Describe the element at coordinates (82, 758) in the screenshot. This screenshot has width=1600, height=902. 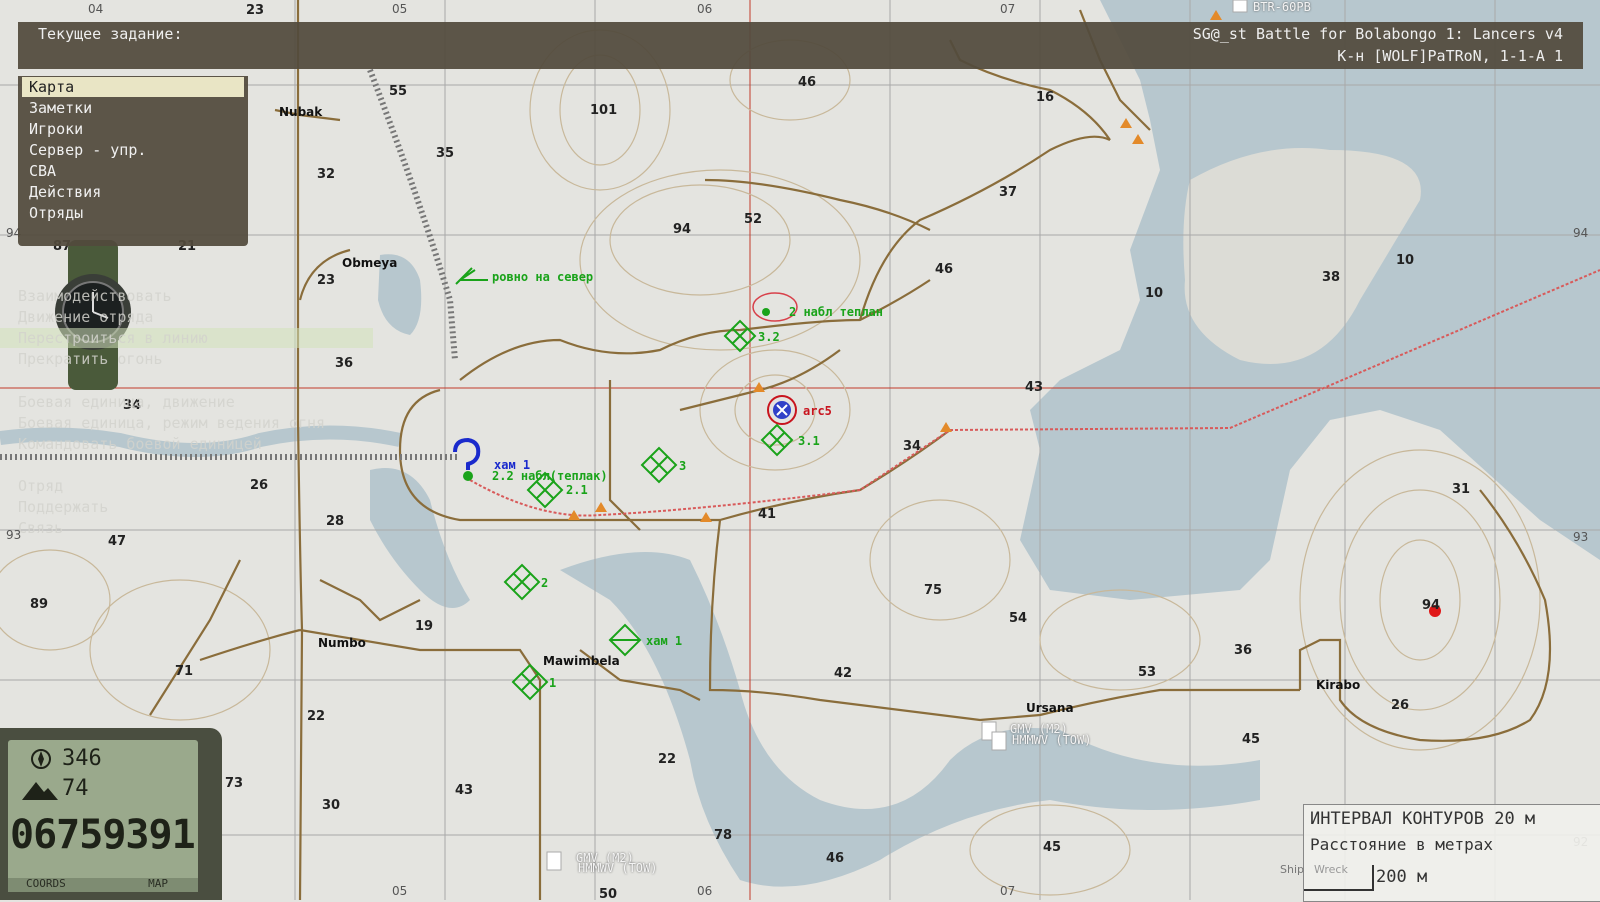
I see `gps-heading: 346` at that location.